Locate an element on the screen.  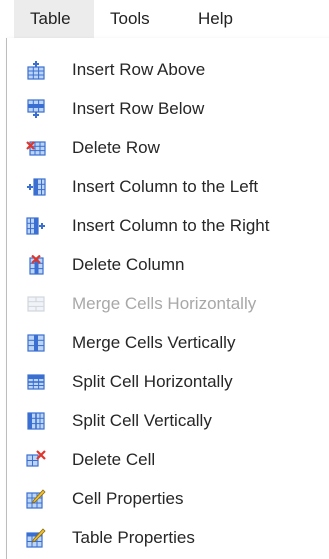
menu-item-split-cell-horizontally: Split Cell Horizontally is located at coordinates (168, 381).